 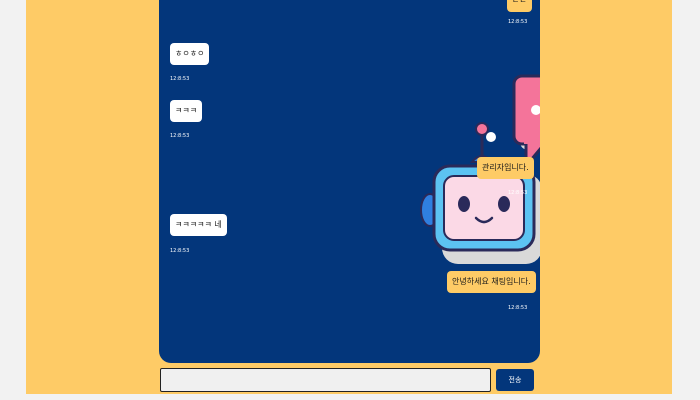 I want to click on message-bubble-other: ㅋㅋㅋ, so click(x=186, y=111).